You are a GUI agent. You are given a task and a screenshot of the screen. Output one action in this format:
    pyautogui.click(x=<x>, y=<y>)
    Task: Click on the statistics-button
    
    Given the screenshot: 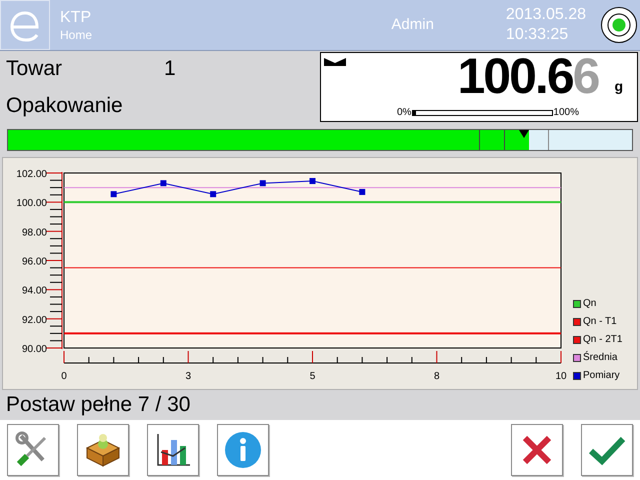 What is the action you would take?
    pyautogui.click(x=173, y=450)
    